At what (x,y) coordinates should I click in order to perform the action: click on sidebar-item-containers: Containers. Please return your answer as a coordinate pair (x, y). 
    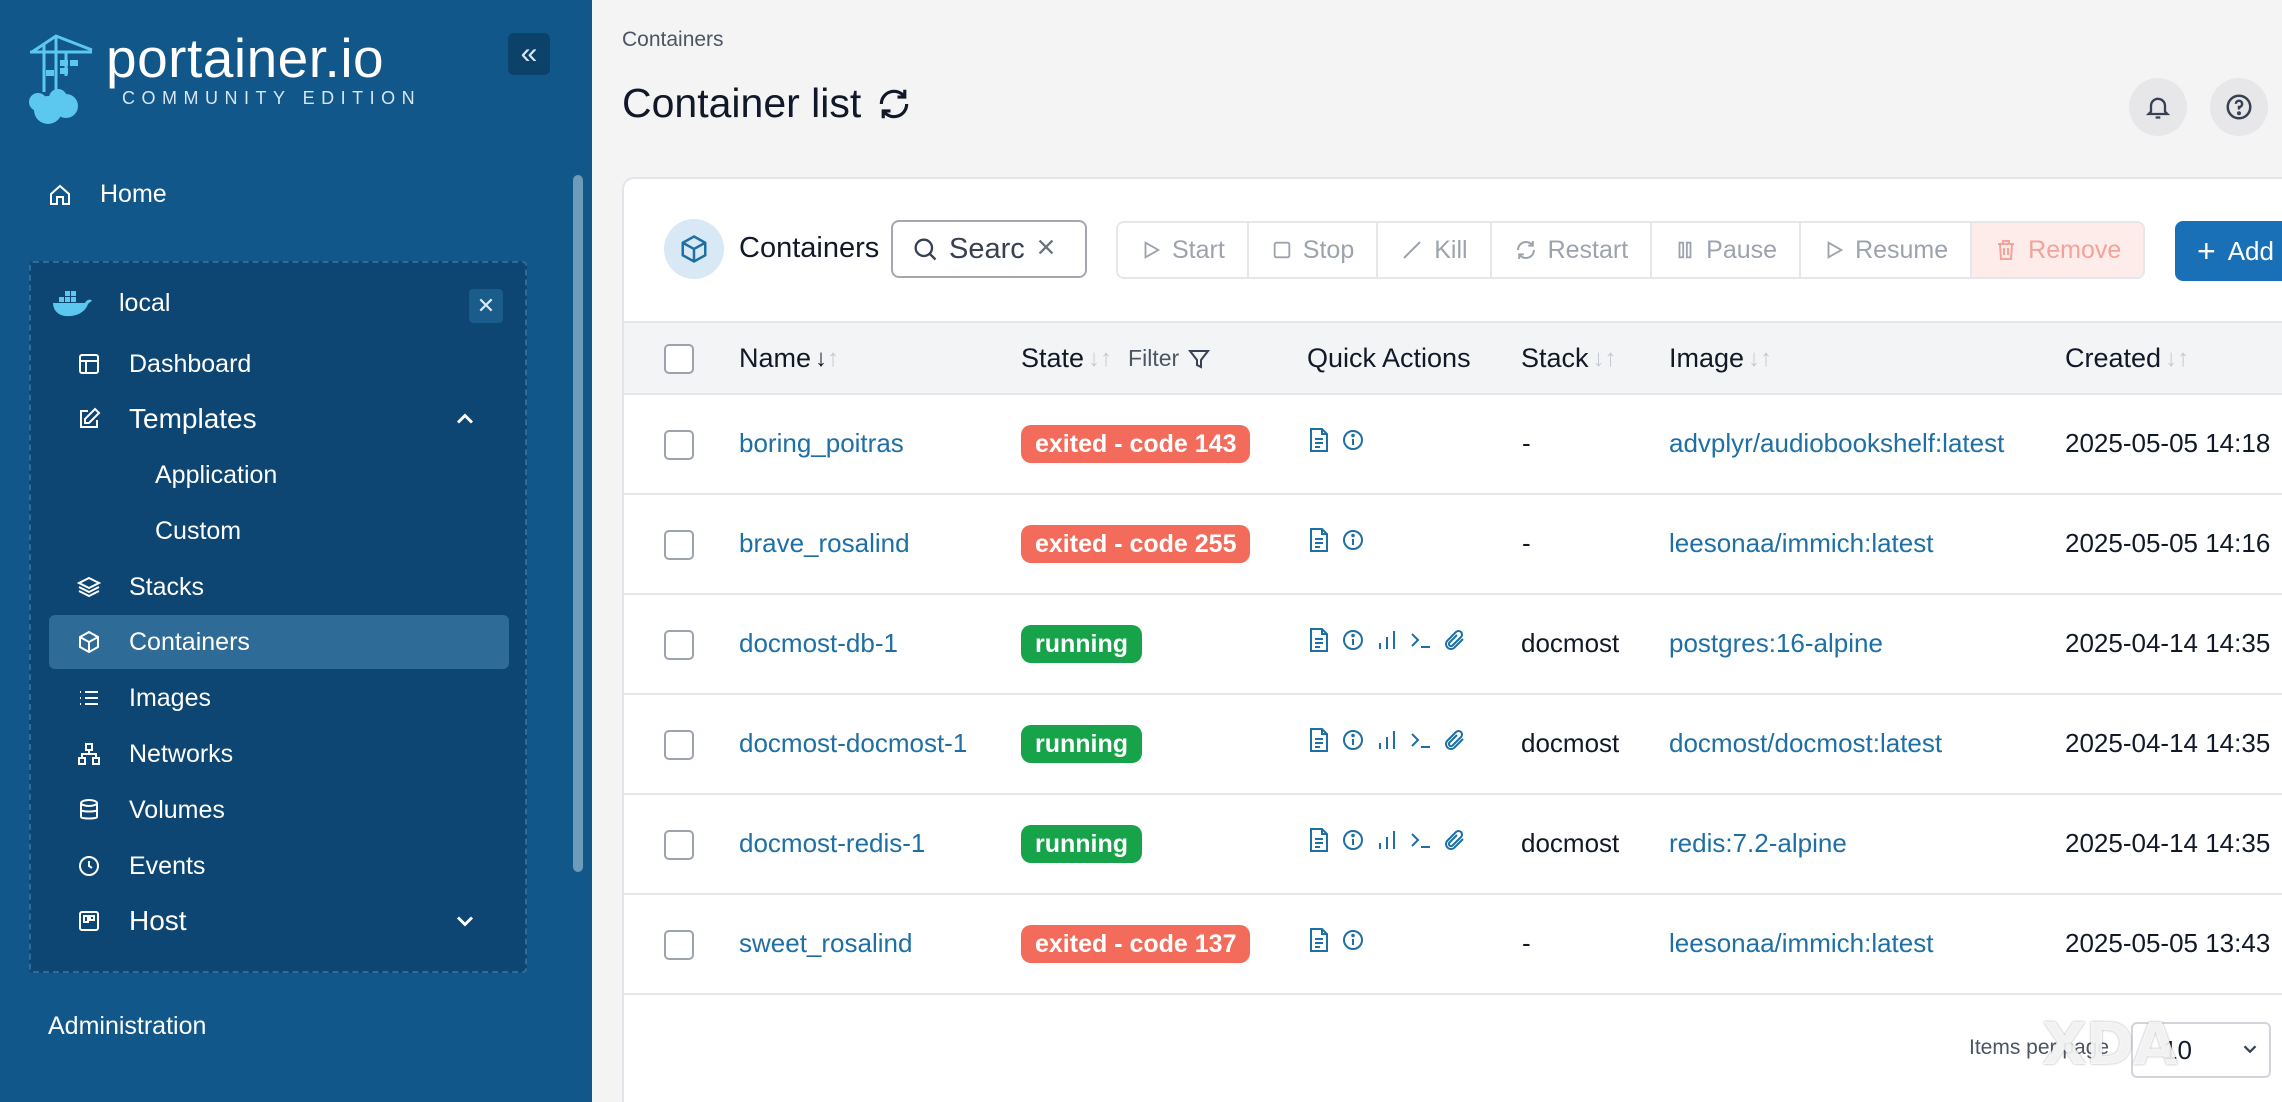
    Looking at the image, I should click on (279, 642).